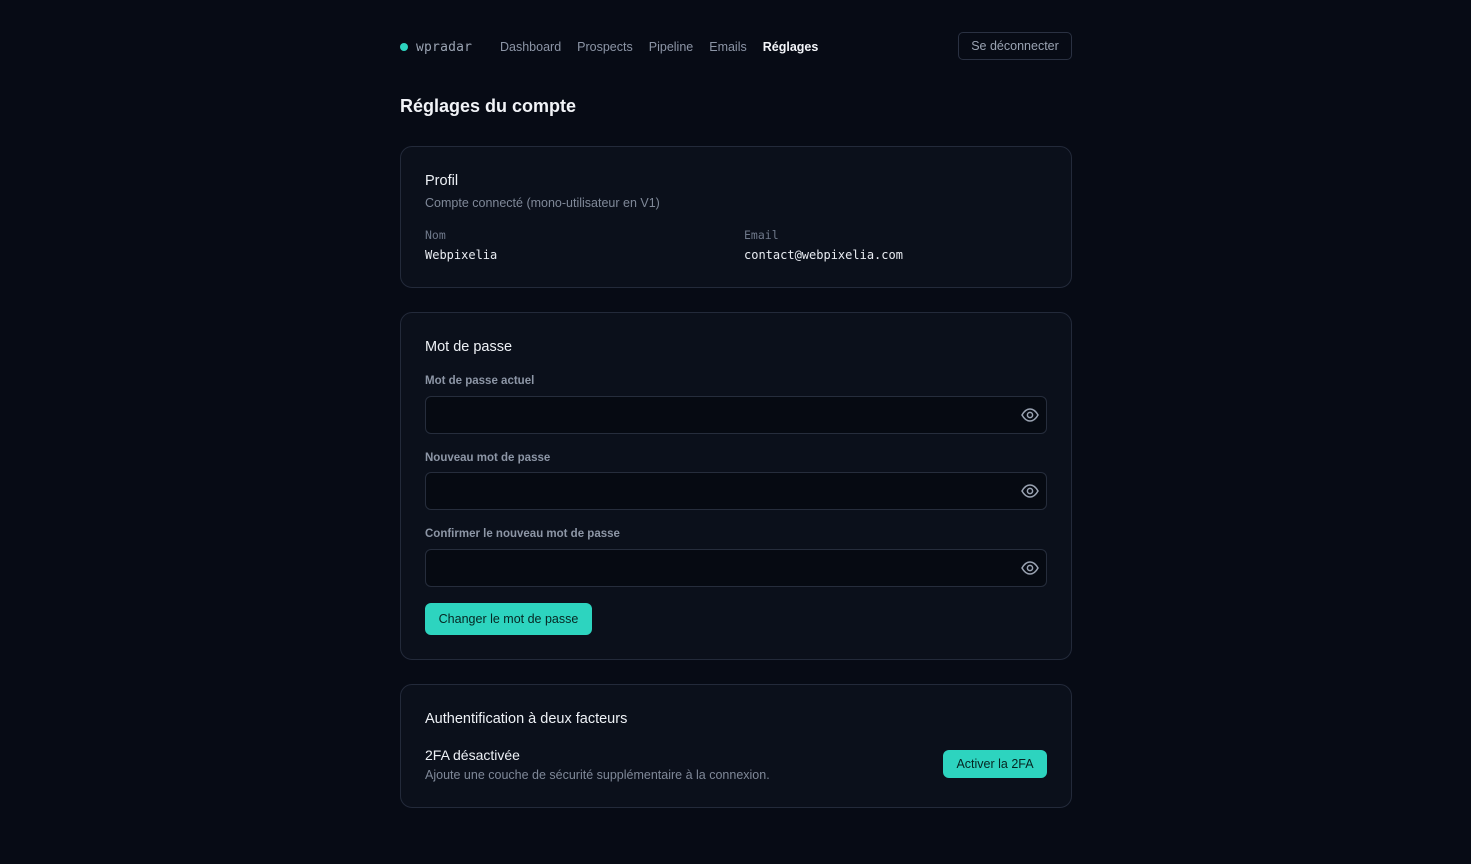 The width and height of the screenshot is (1471, 864). I want to click on profile-name-value: Webpixelia, so click(461, 255).